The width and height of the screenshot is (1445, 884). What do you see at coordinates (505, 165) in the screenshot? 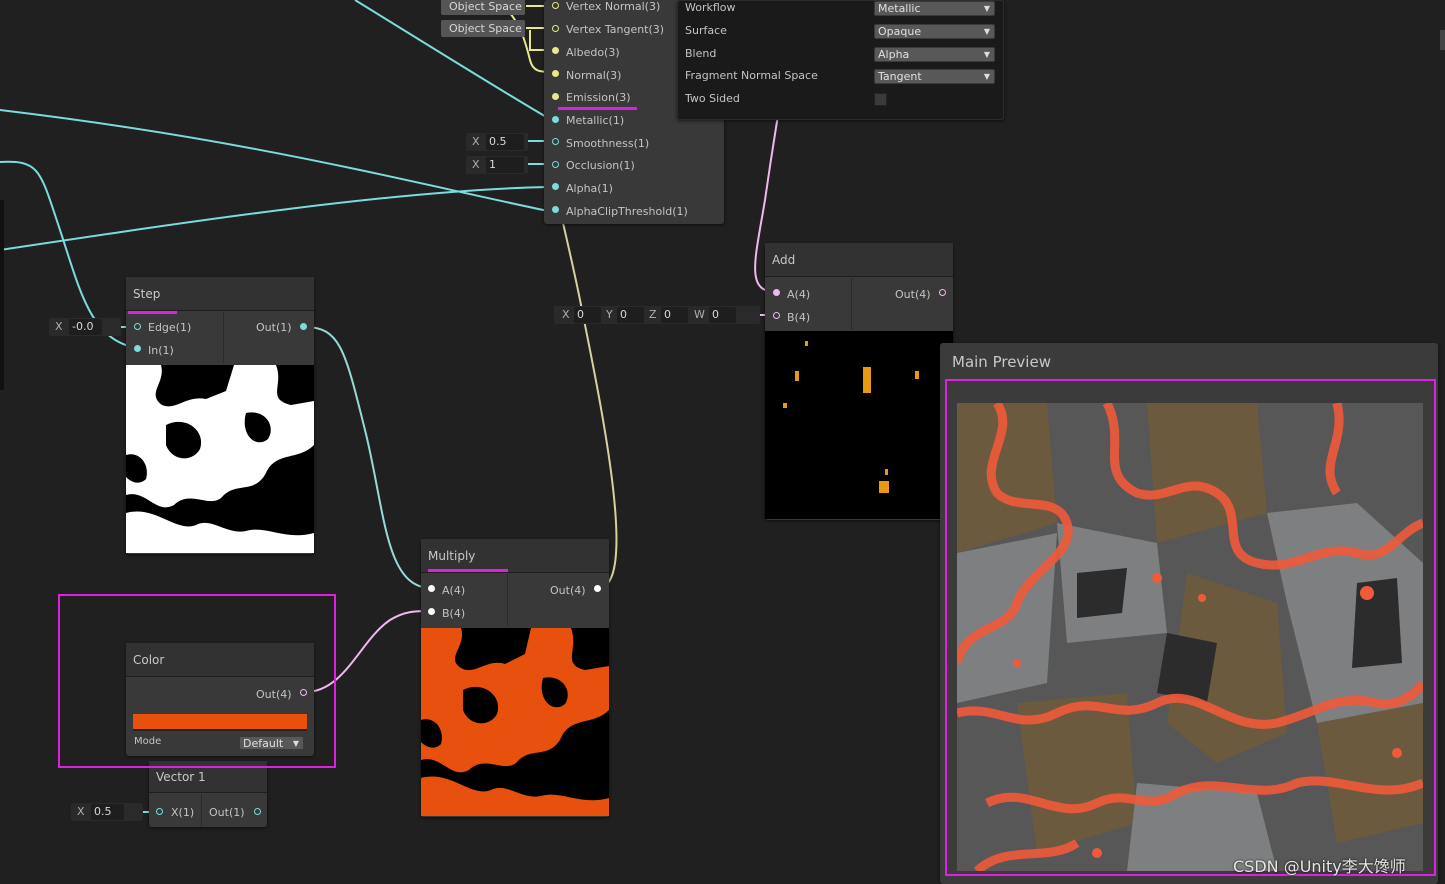
I see `occlusion-value: 1` at bounding box center [505, 165].